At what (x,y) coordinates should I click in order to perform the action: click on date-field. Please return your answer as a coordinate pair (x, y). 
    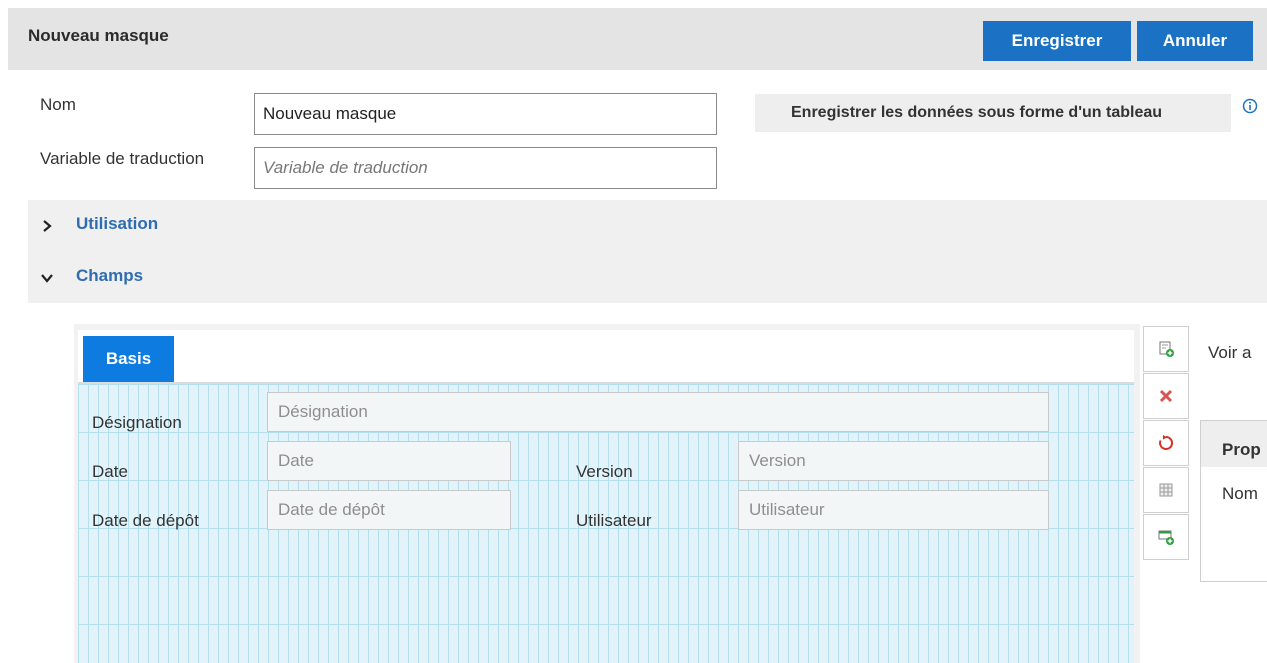
    Looking at the image, I should click on (389, 461).